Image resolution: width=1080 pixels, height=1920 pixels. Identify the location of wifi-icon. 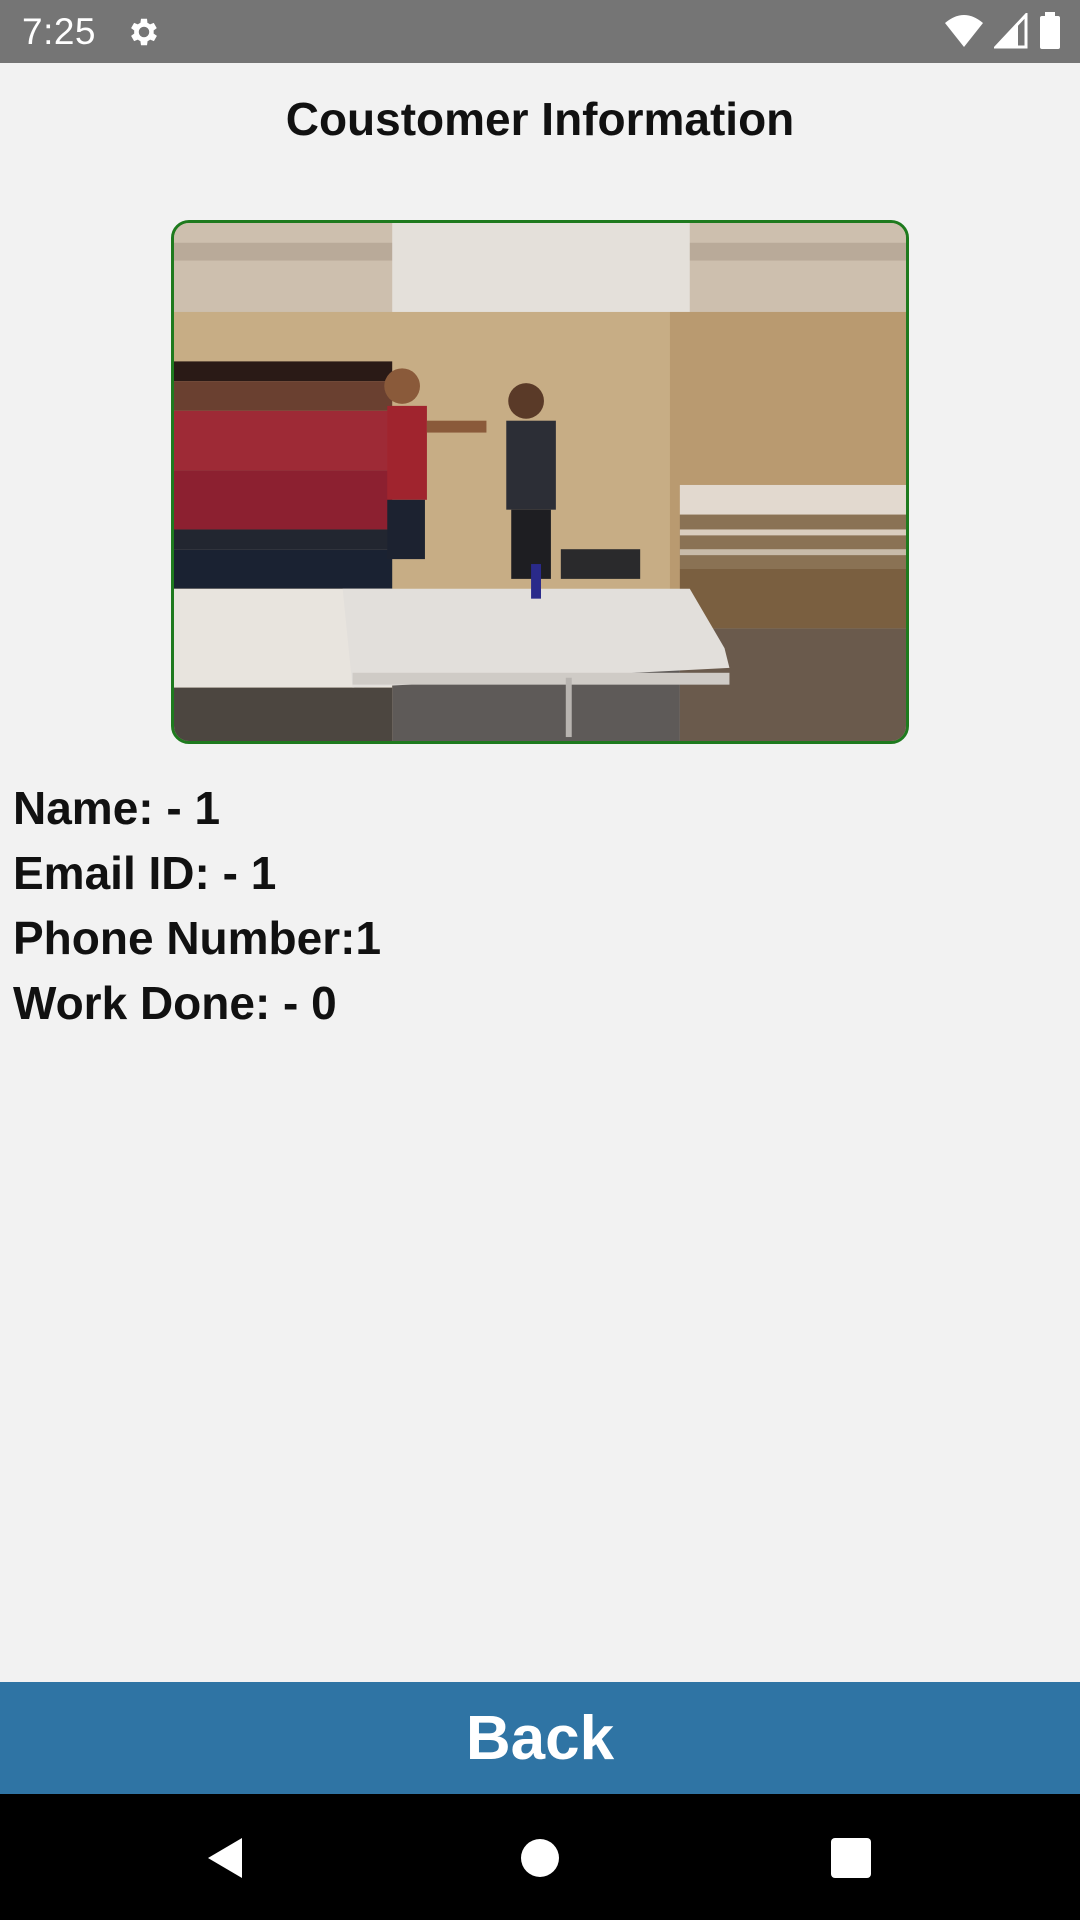
(964, 31).